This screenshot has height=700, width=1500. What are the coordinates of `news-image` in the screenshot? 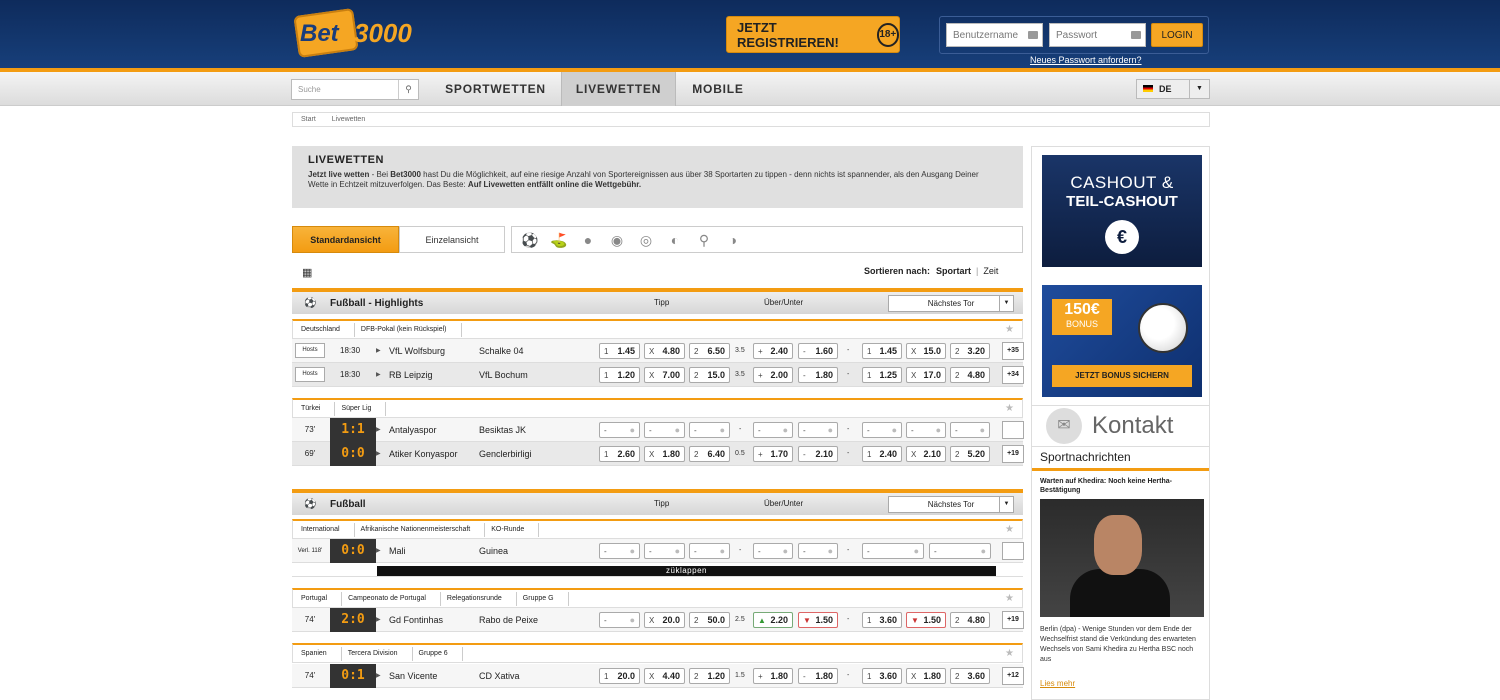 It's located at (1122, 558).